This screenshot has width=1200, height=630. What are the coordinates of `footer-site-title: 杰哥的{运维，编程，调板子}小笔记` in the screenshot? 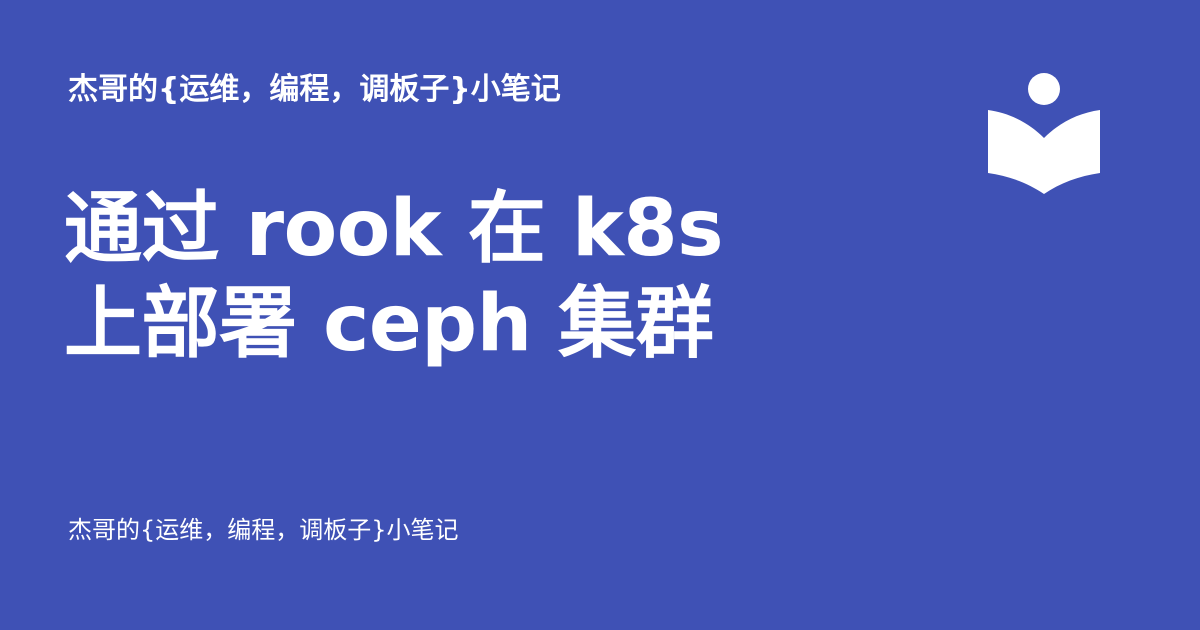 It's located at (263, 530).